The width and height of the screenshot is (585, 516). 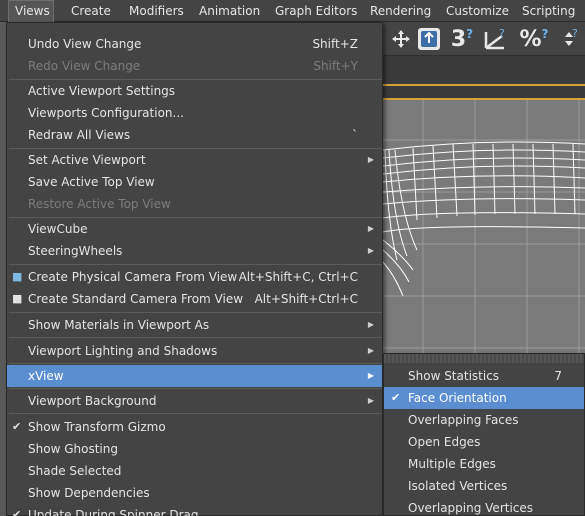 What do you see at coordinates (84, 66) in the screenshot?
I see `menu-item-label: Redo View Change` at bounding box center [84, 66].